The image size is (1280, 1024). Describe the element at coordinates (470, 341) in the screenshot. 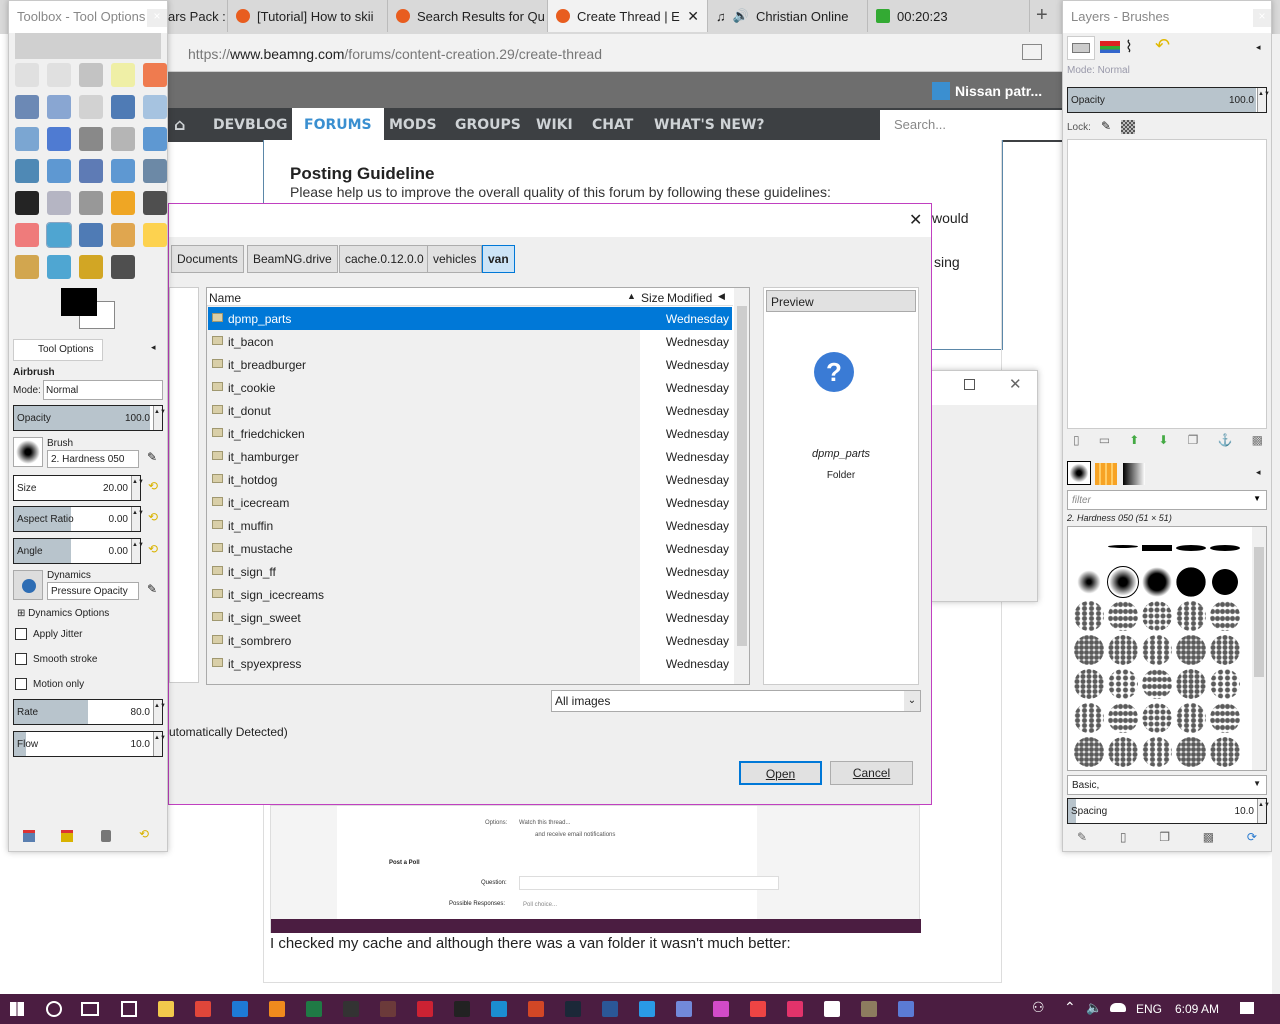

I see `file-row: it_bacon Wednesday` at that location.